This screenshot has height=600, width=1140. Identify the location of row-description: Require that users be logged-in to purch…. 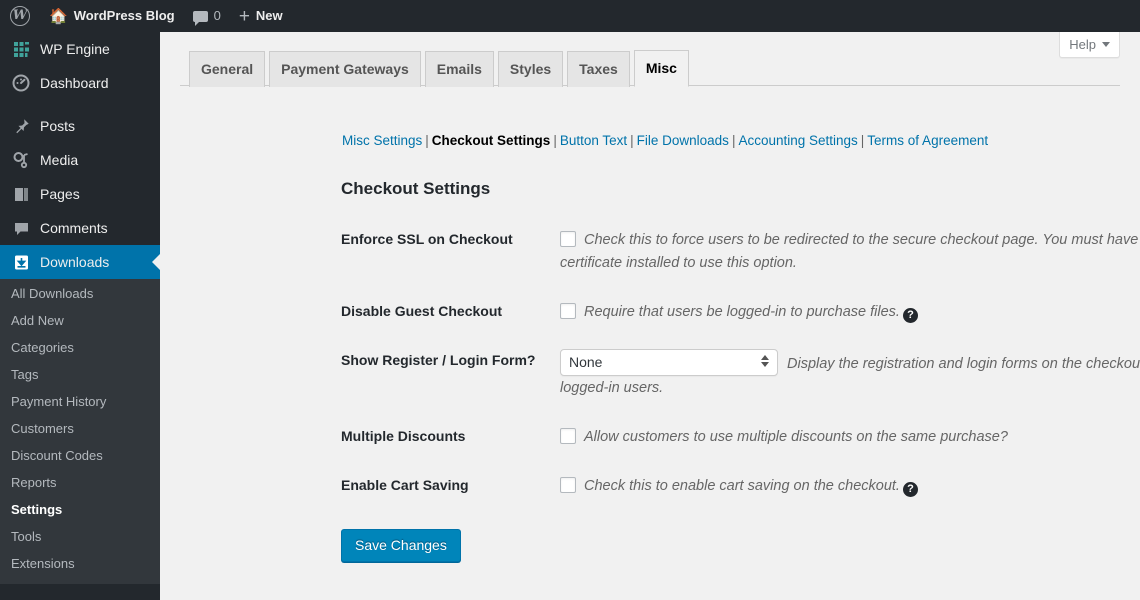
(742, 312).